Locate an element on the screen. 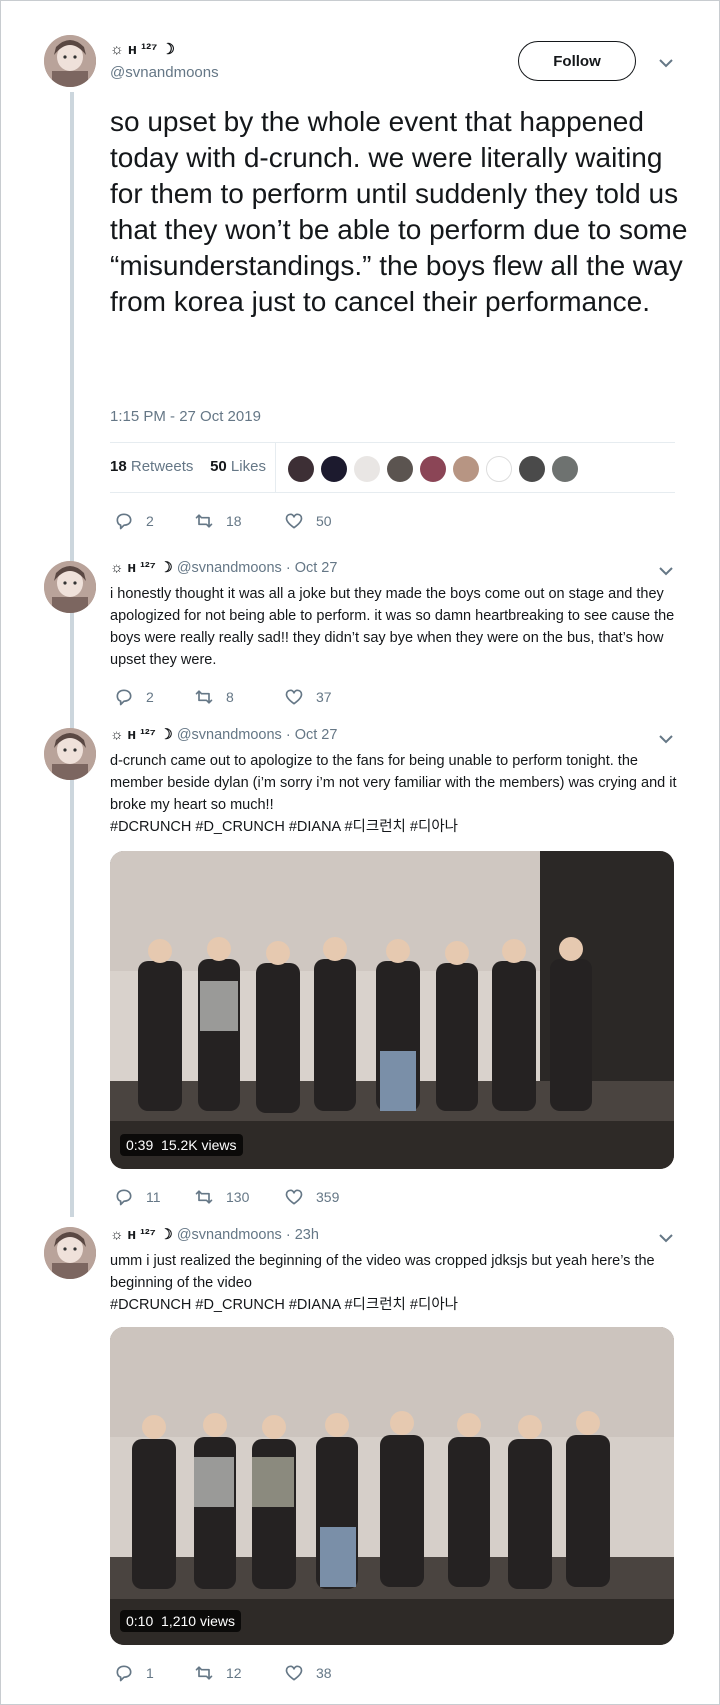  tweet-actions: 11 130 359 is located at coordinates (252, 1197).